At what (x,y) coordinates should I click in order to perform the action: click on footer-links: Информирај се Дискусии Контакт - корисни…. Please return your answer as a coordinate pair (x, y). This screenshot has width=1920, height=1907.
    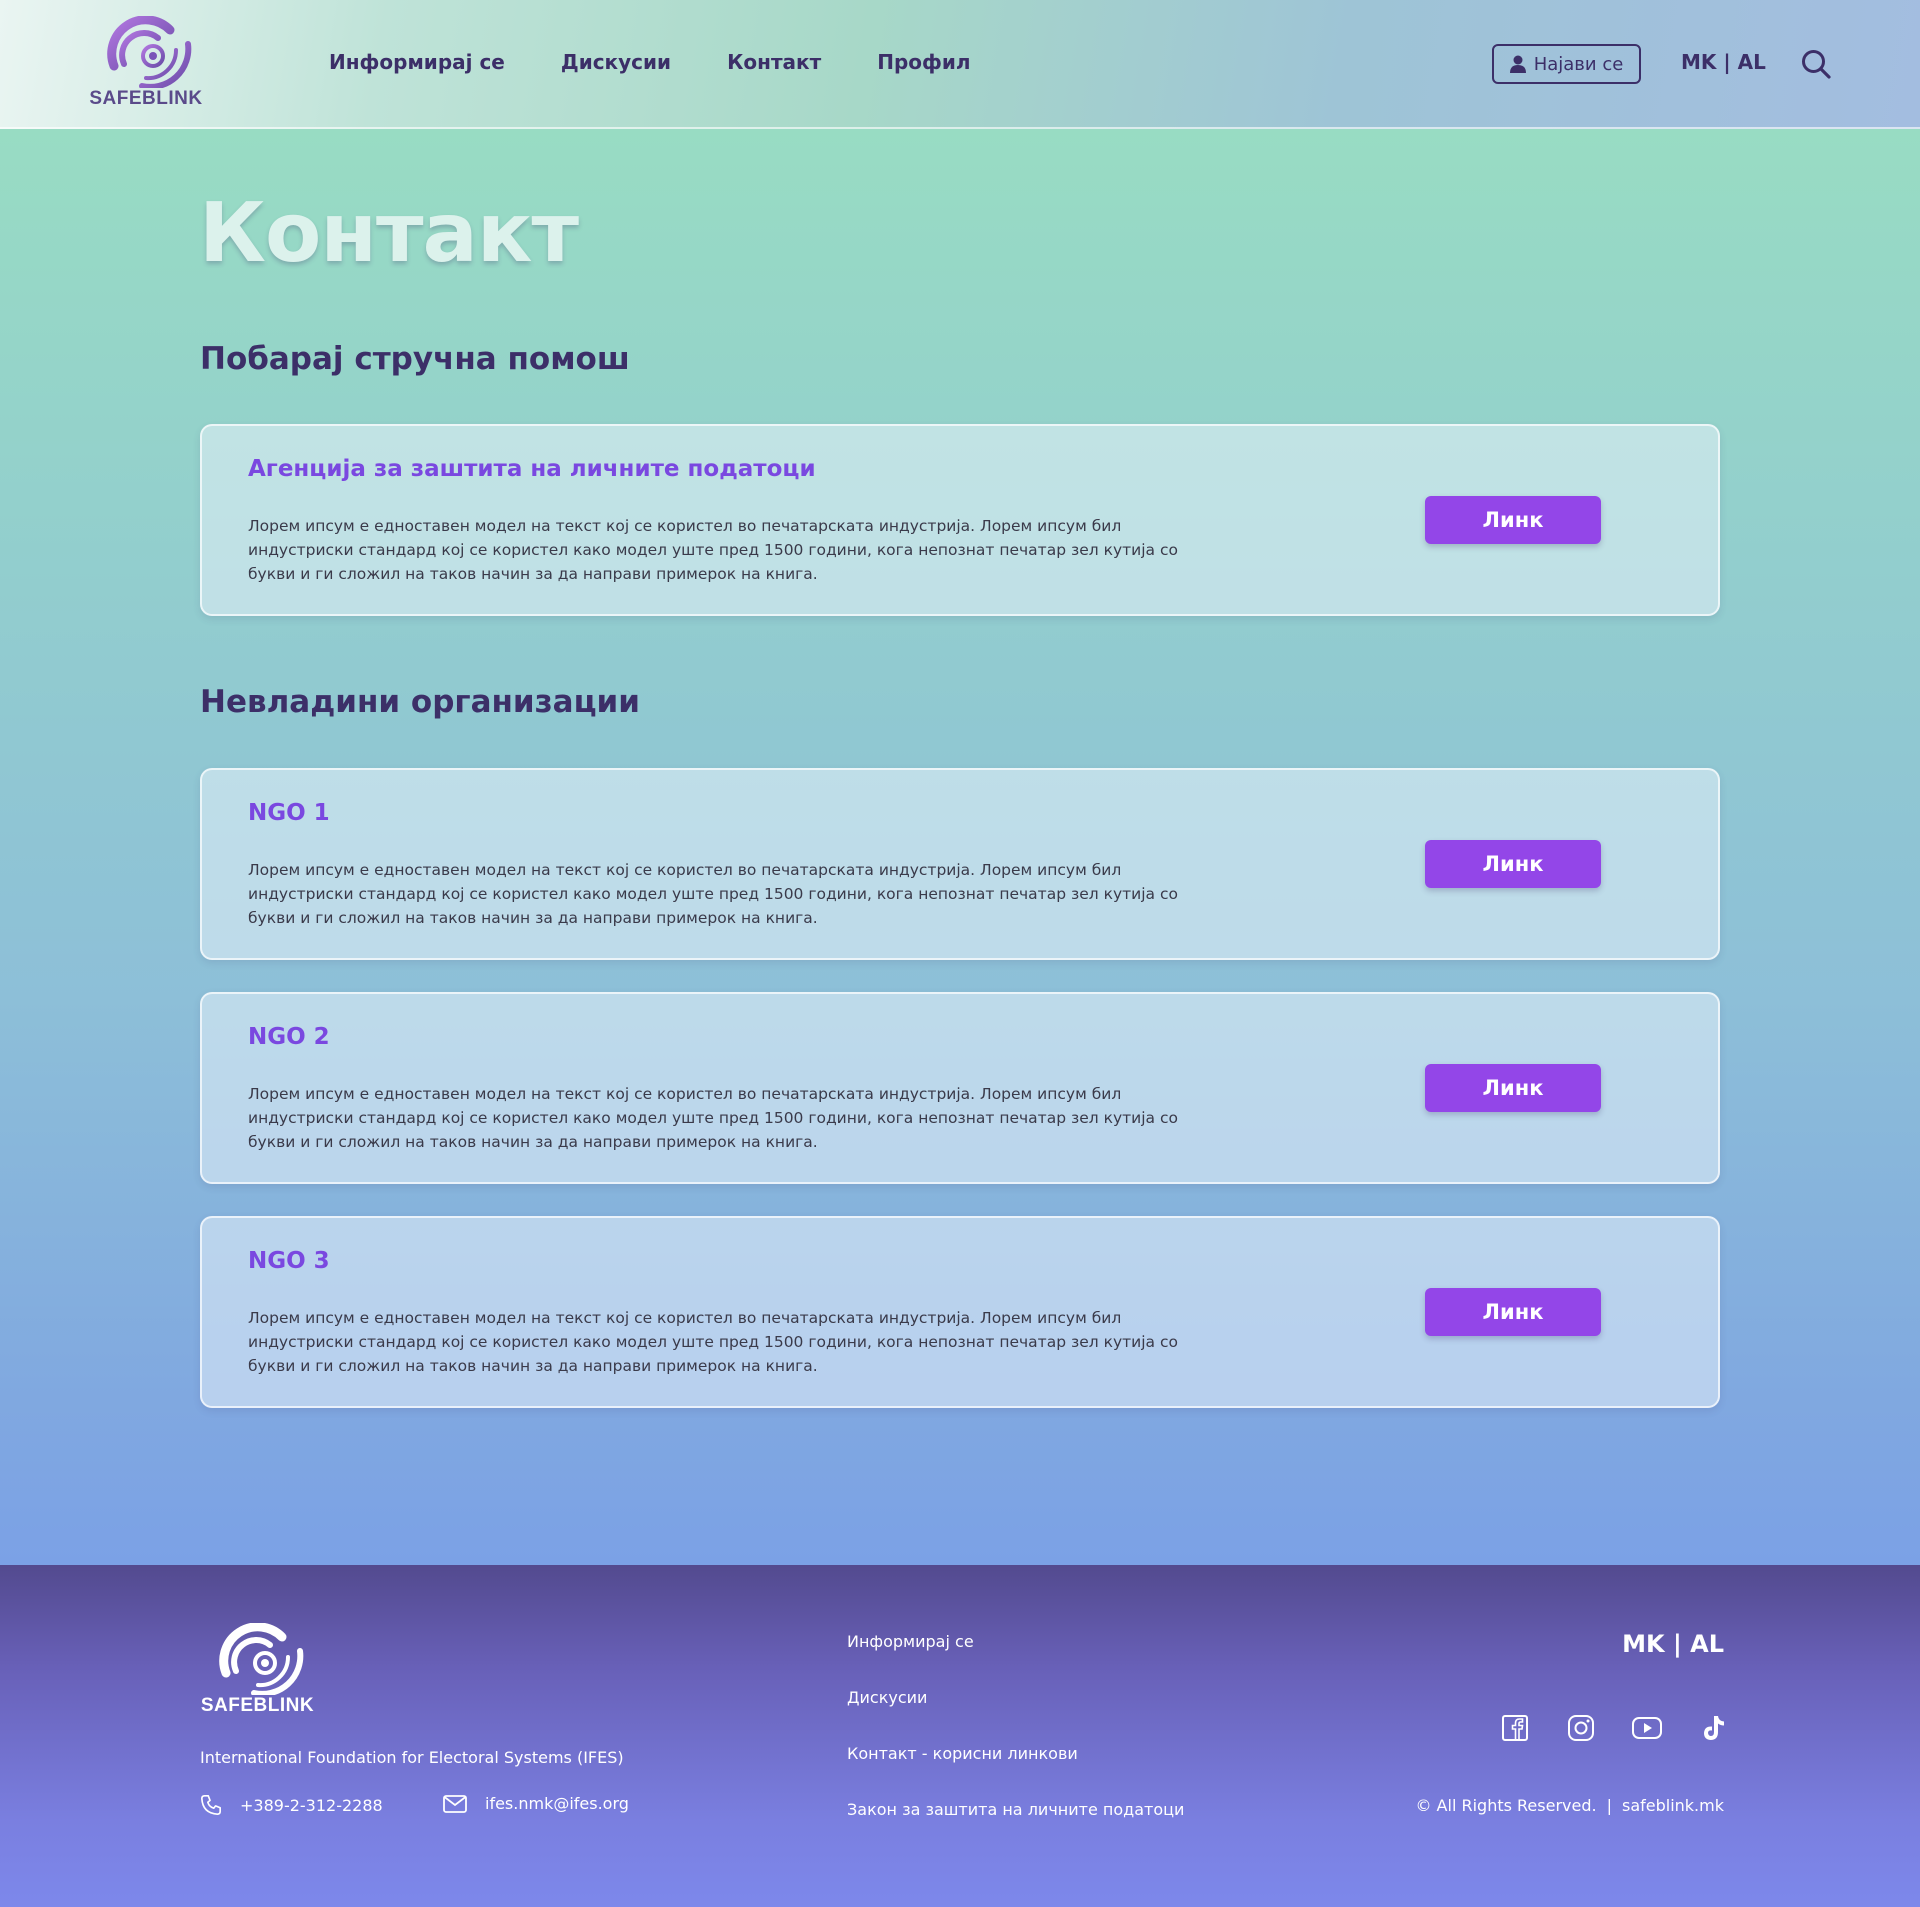
    Looking at the image, I should click on (1015, 1726).